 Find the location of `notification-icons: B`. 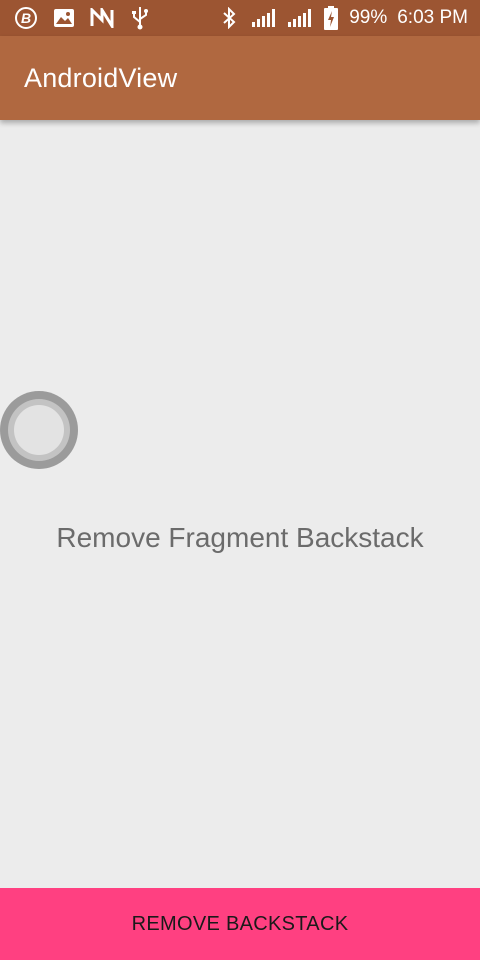

notification-icons: B is located at coordinates (83, 18).